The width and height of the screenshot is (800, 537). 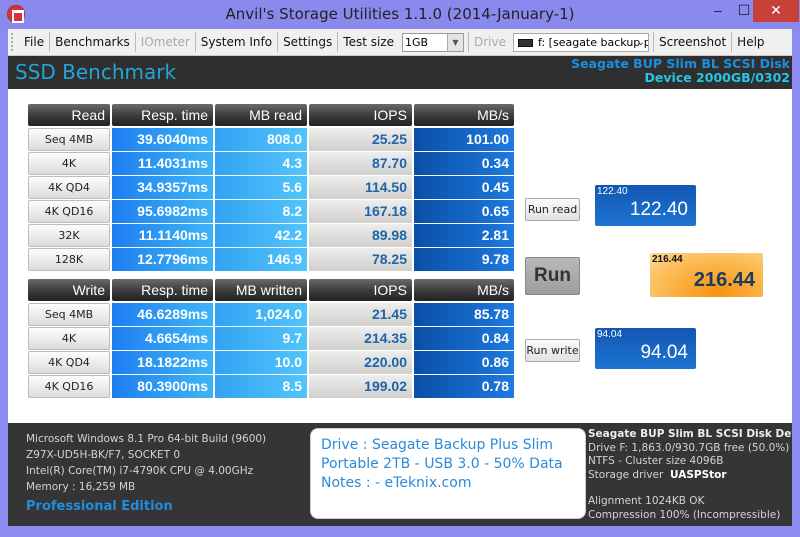 What do you see at coordinates (69, 314) in the screenshot?
I see `write-test-button: Seq 4MB` at bounding box center [69, 314].